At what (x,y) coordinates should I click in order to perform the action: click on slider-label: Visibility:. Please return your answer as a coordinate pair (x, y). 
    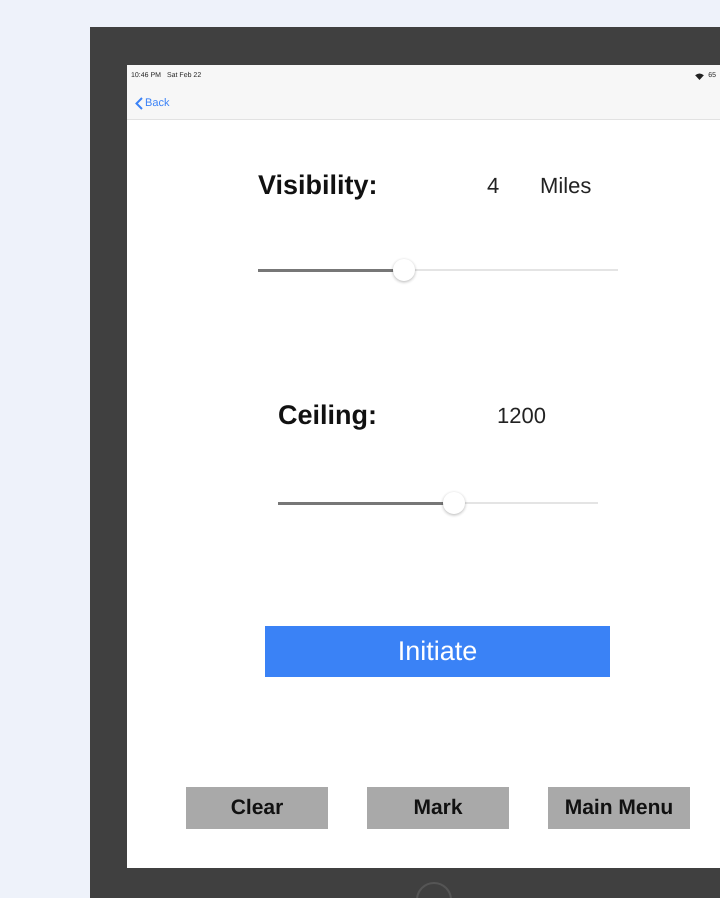
    Looking at the image, I should click on (318, 185).